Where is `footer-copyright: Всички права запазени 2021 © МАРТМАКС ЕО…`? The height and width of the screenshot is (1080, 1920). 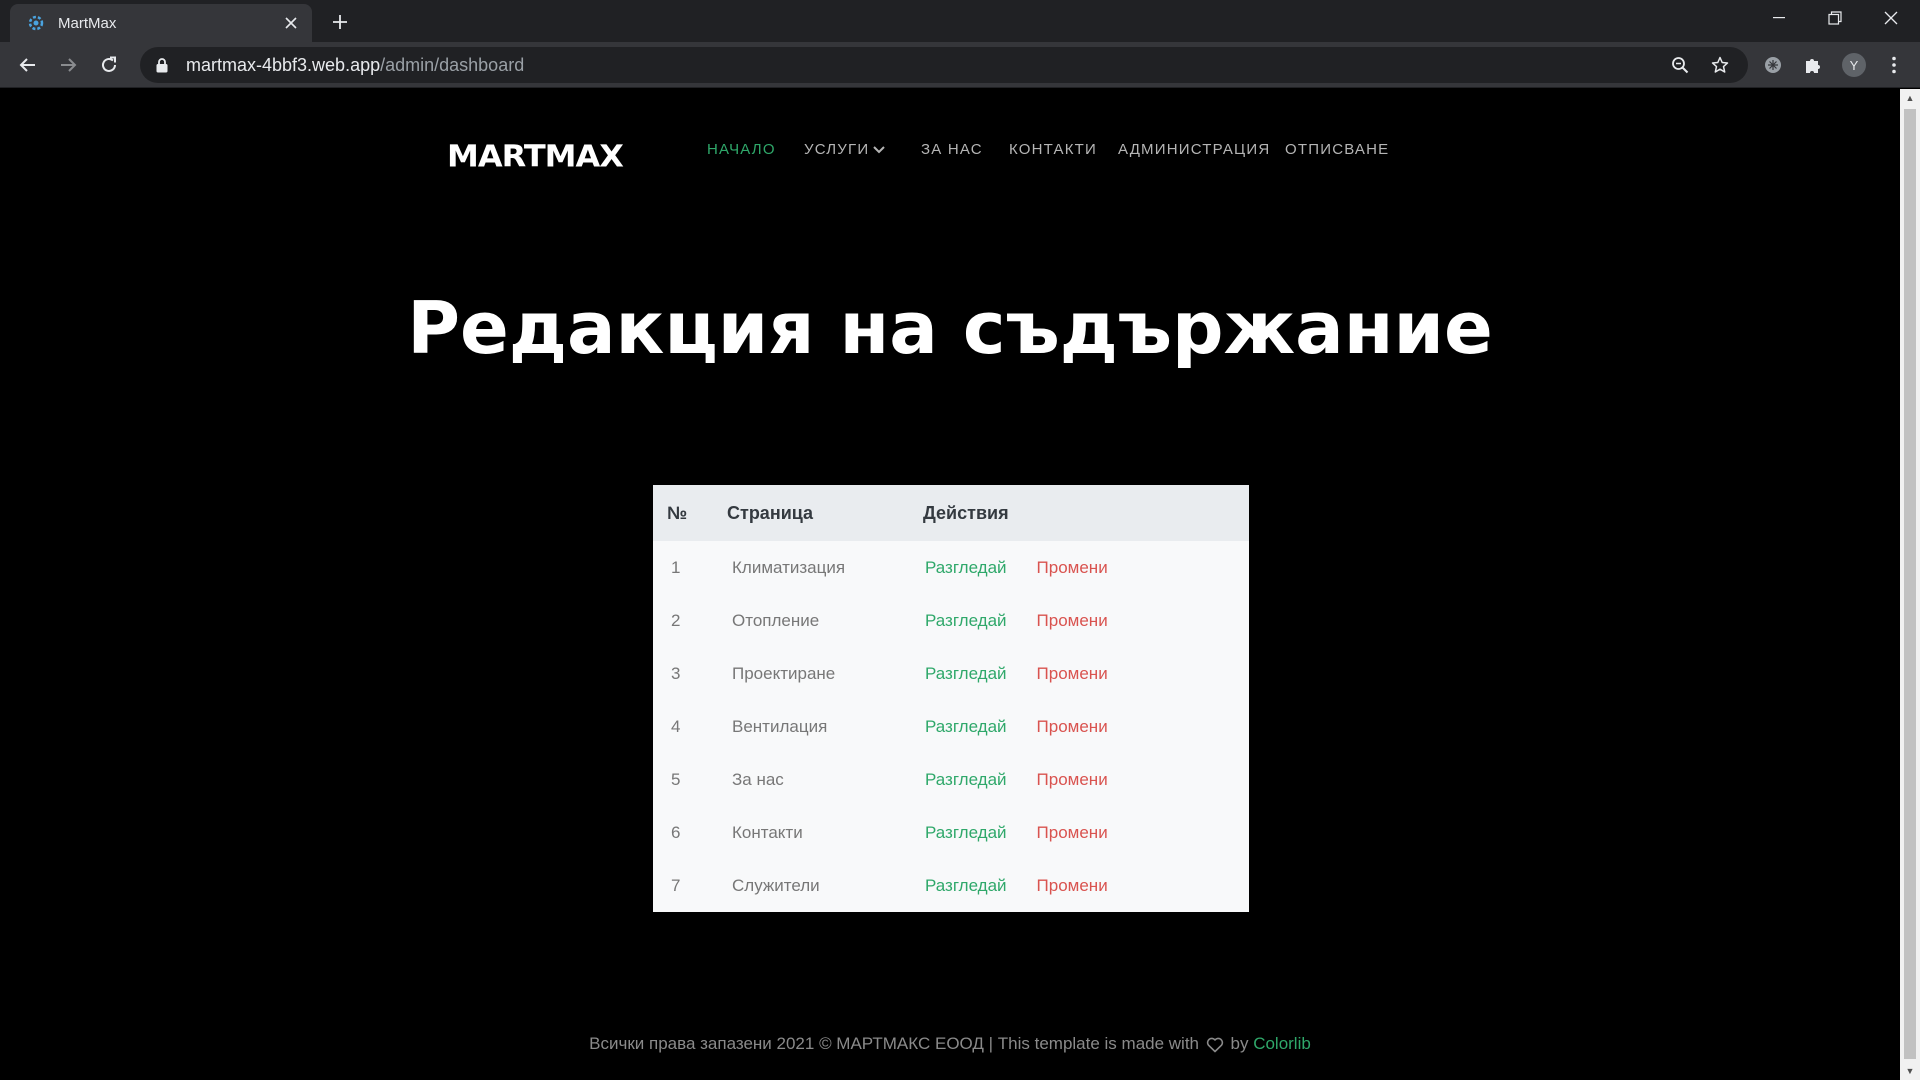 footer-copyright: Всички права запазени 2021 © МАРТМАКС ЕО… is located at coordinates (894, 1043).